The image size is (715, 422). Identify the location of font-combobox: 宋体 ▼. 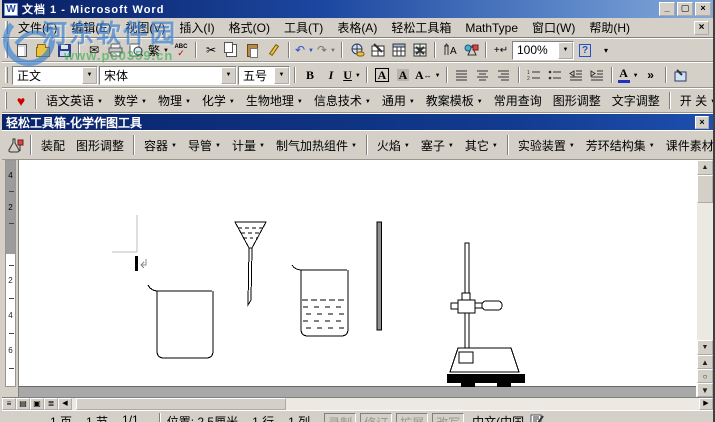
(168, 75).